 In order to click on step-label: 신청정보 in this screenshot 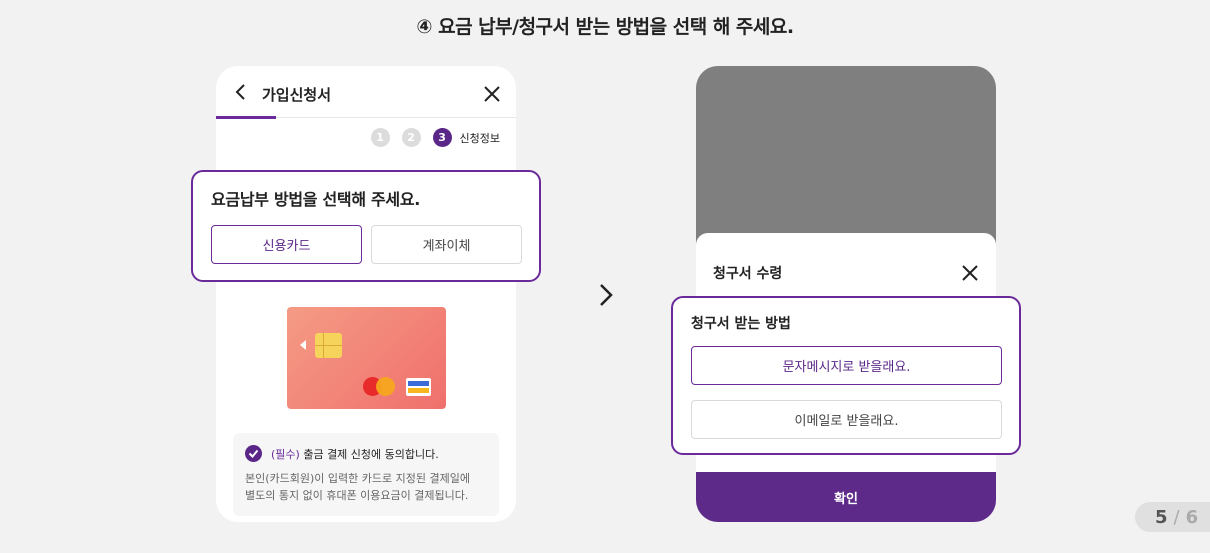, I will do `click(479, 138)`.